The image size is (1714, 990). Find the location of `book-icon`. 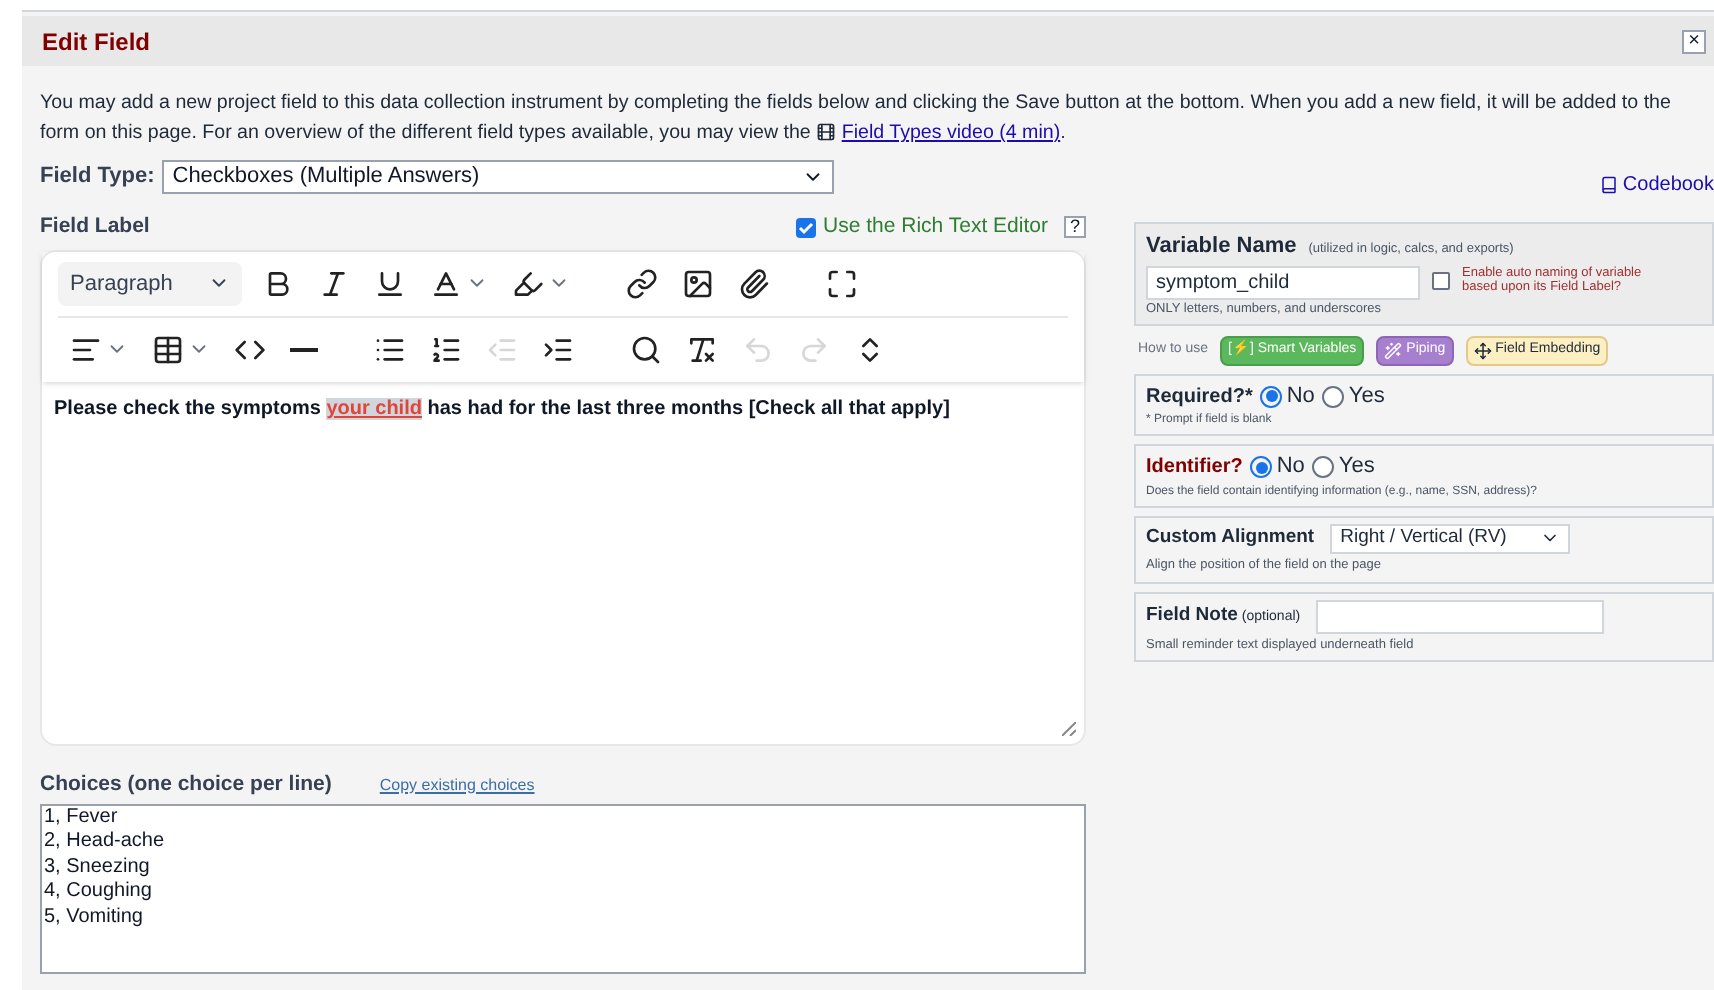

book-icon is located at coordinates (1609, 185).